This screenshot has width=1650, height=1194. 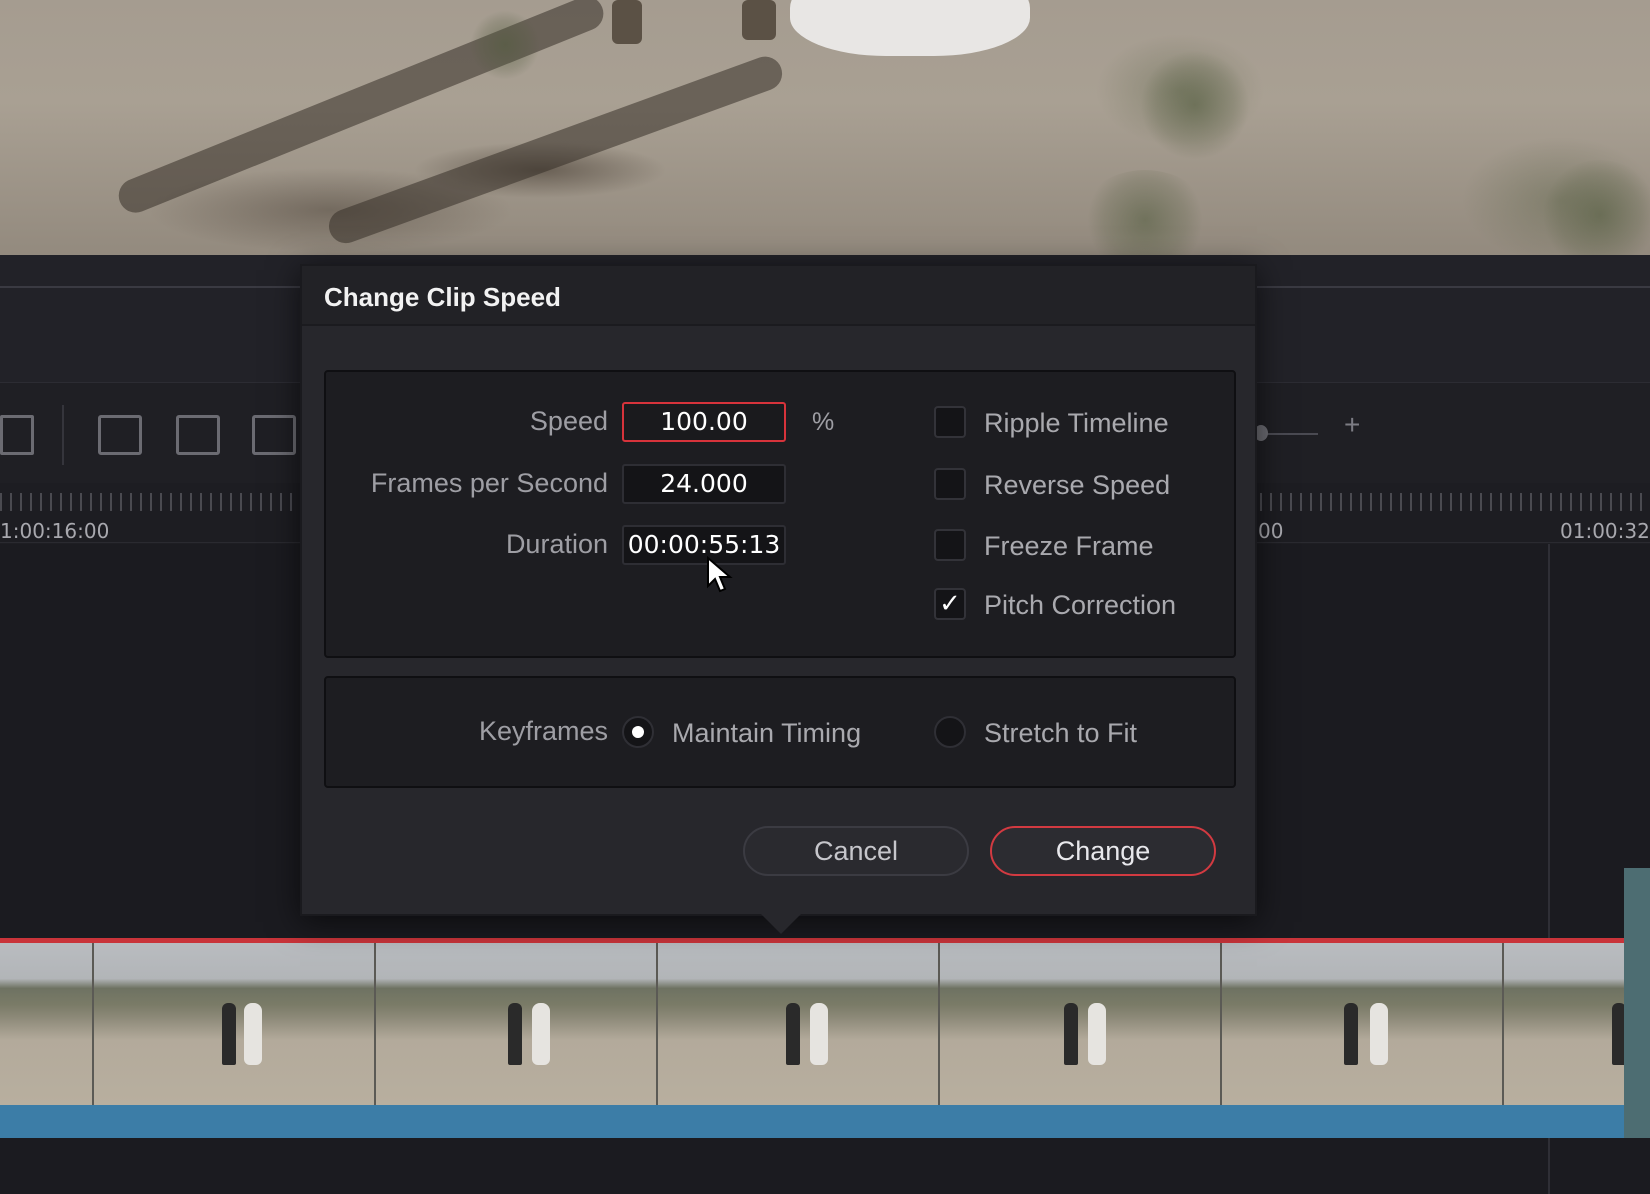 I want to click on speed-unit: %, so click(x=823, y=422).